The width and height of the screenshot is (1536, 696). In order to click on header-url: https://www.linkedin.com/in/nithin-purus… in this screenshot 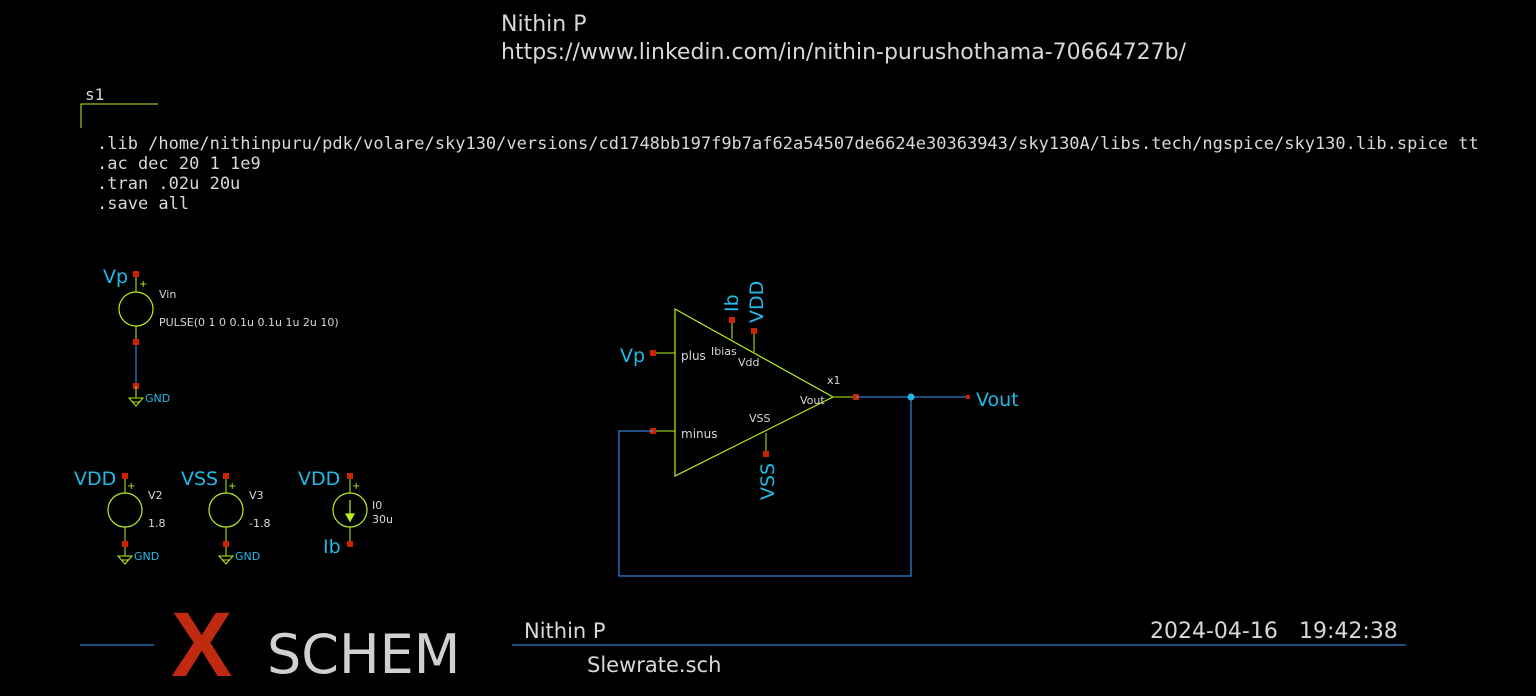, I will do `click(844, 52)`.